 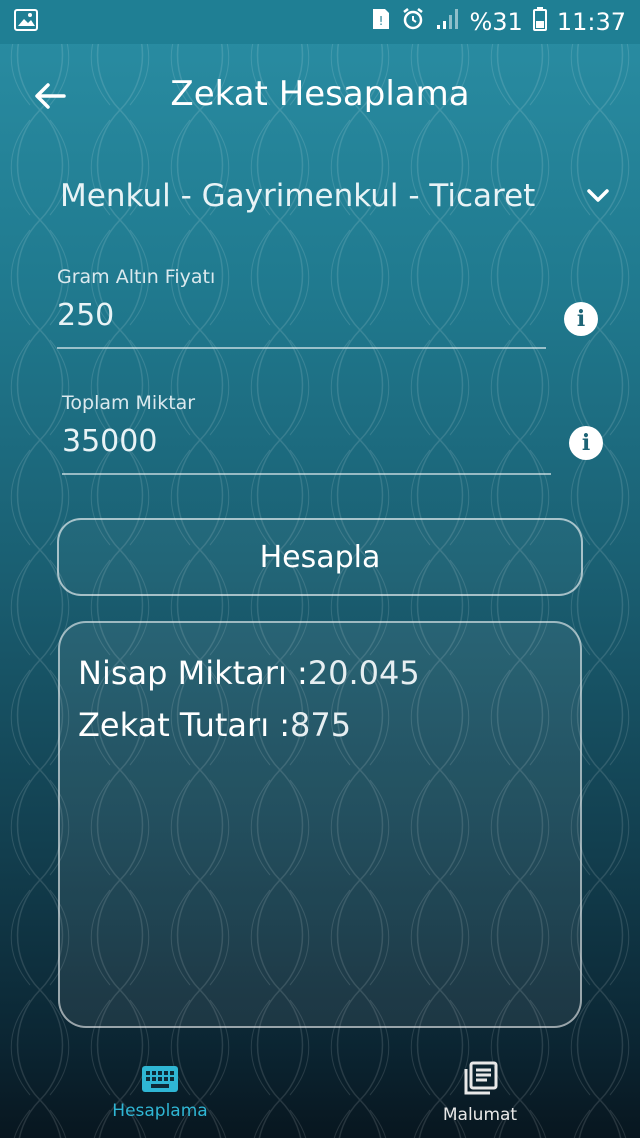 I want to click on nisap-result: Nisap Miktarı :20.045, so click(x=320, y=673).